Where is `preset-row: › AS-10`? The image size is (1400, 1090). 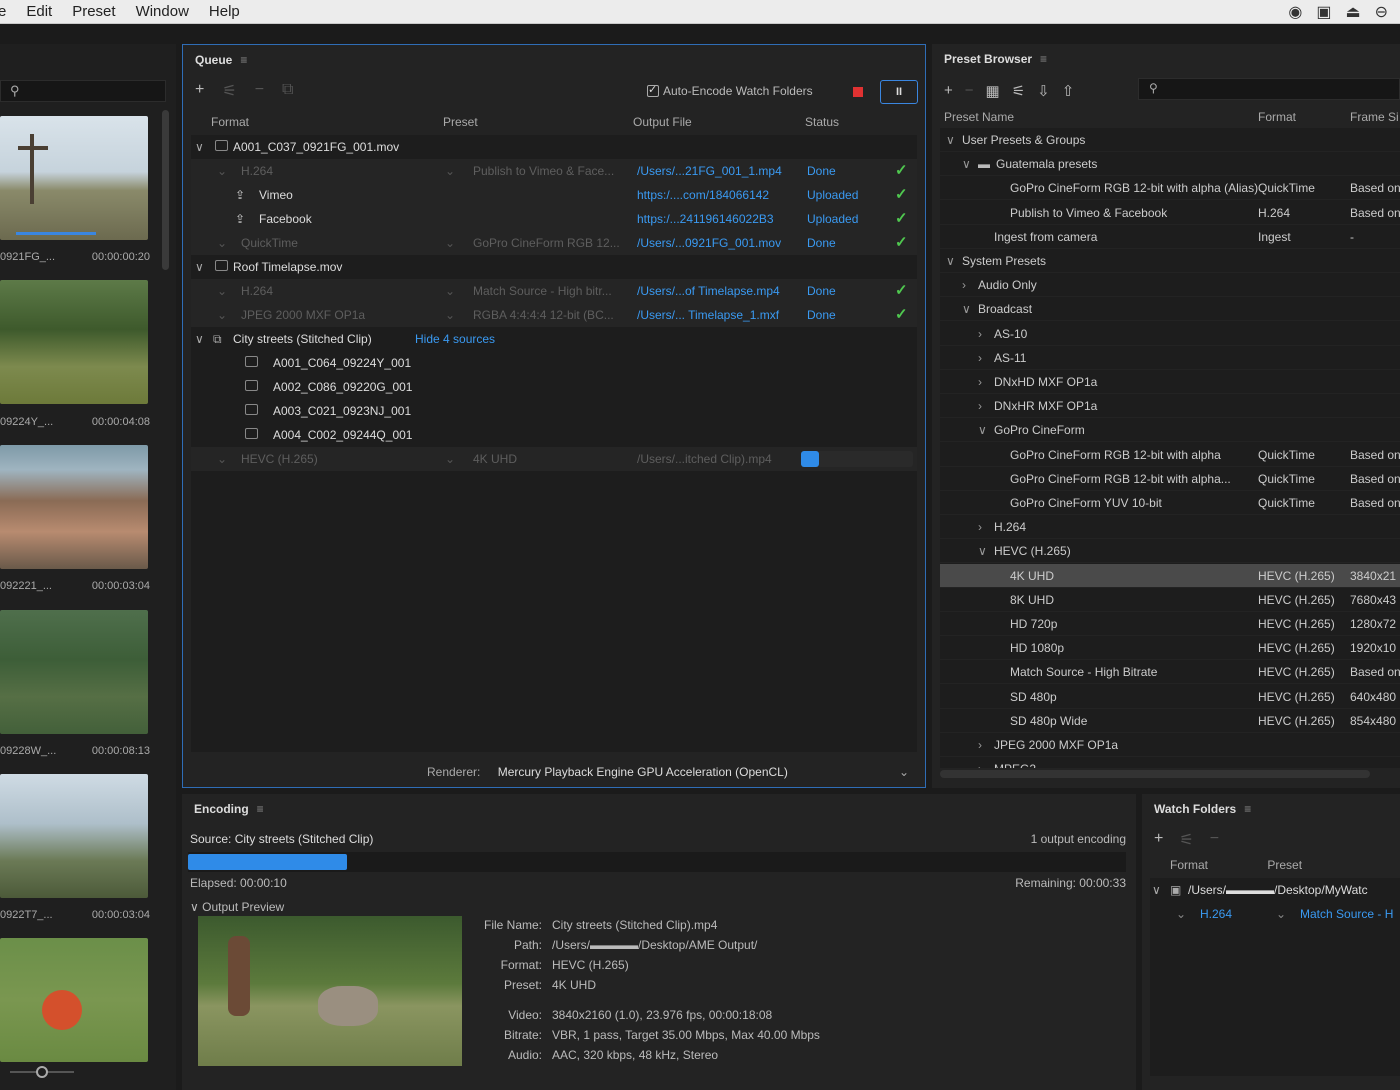 preset-row: › AS-10 is located at coordinates (1170, 334).